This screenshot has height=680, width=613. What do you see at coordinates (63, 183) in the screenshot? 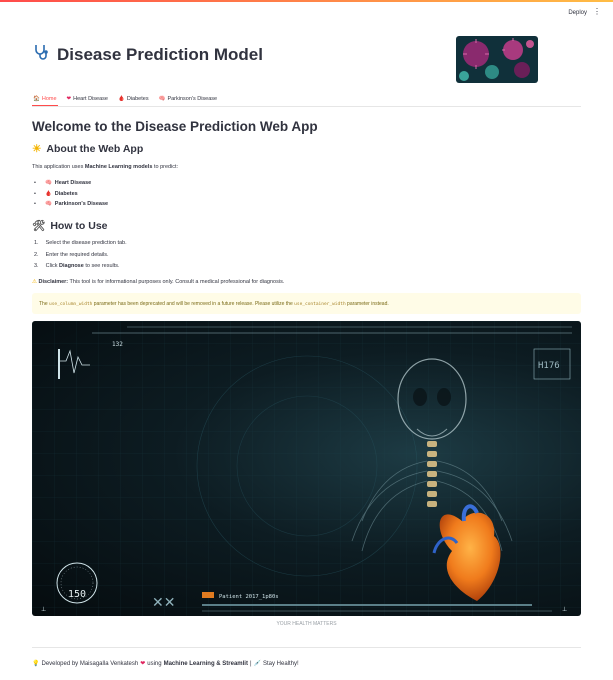
I see `list-item: • 🧠 Heart Disease` at bounding box center [63, 183].